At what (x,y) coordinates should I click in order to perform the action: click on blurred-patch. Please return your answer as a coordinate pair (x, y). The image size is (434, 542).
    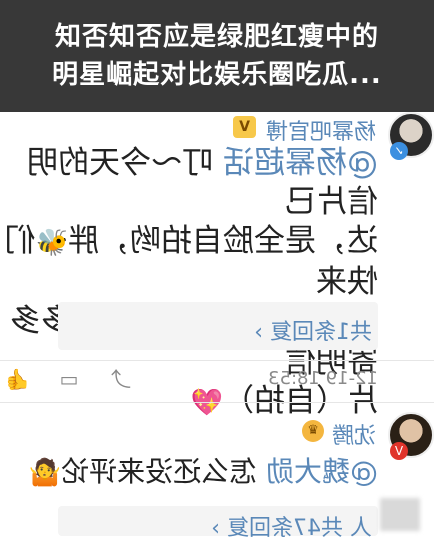
    Looking at the image, I should click on (400, 514).